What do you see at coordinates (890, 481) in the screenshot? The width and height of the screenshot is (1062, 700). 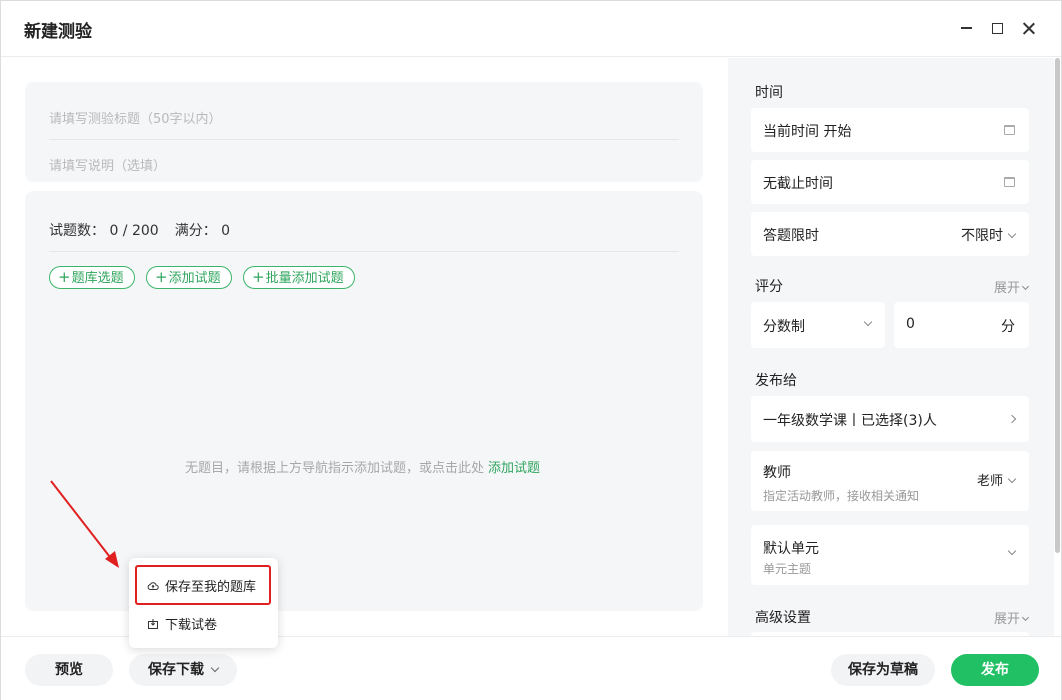 I see `teacher-selector: 教师 指定活动教师，接收相关通知 老师` at bounding box center [890, 481].